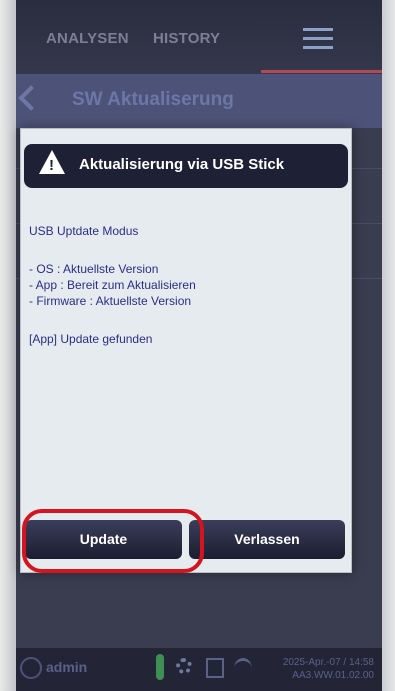  Describe the element at coordinates (215, 668) in the screenshot. I see `network-icon` at that location.